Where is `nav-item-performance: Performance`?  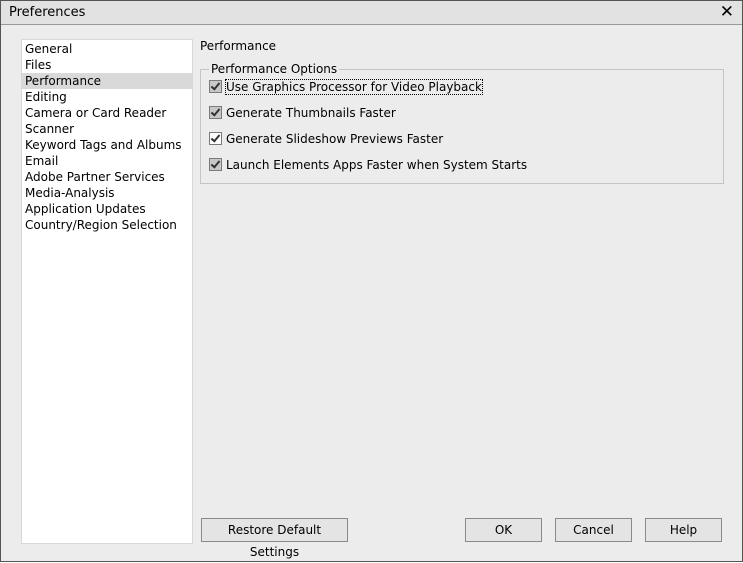
nav-item-performance: Performance is located at coordinates (107, 81).